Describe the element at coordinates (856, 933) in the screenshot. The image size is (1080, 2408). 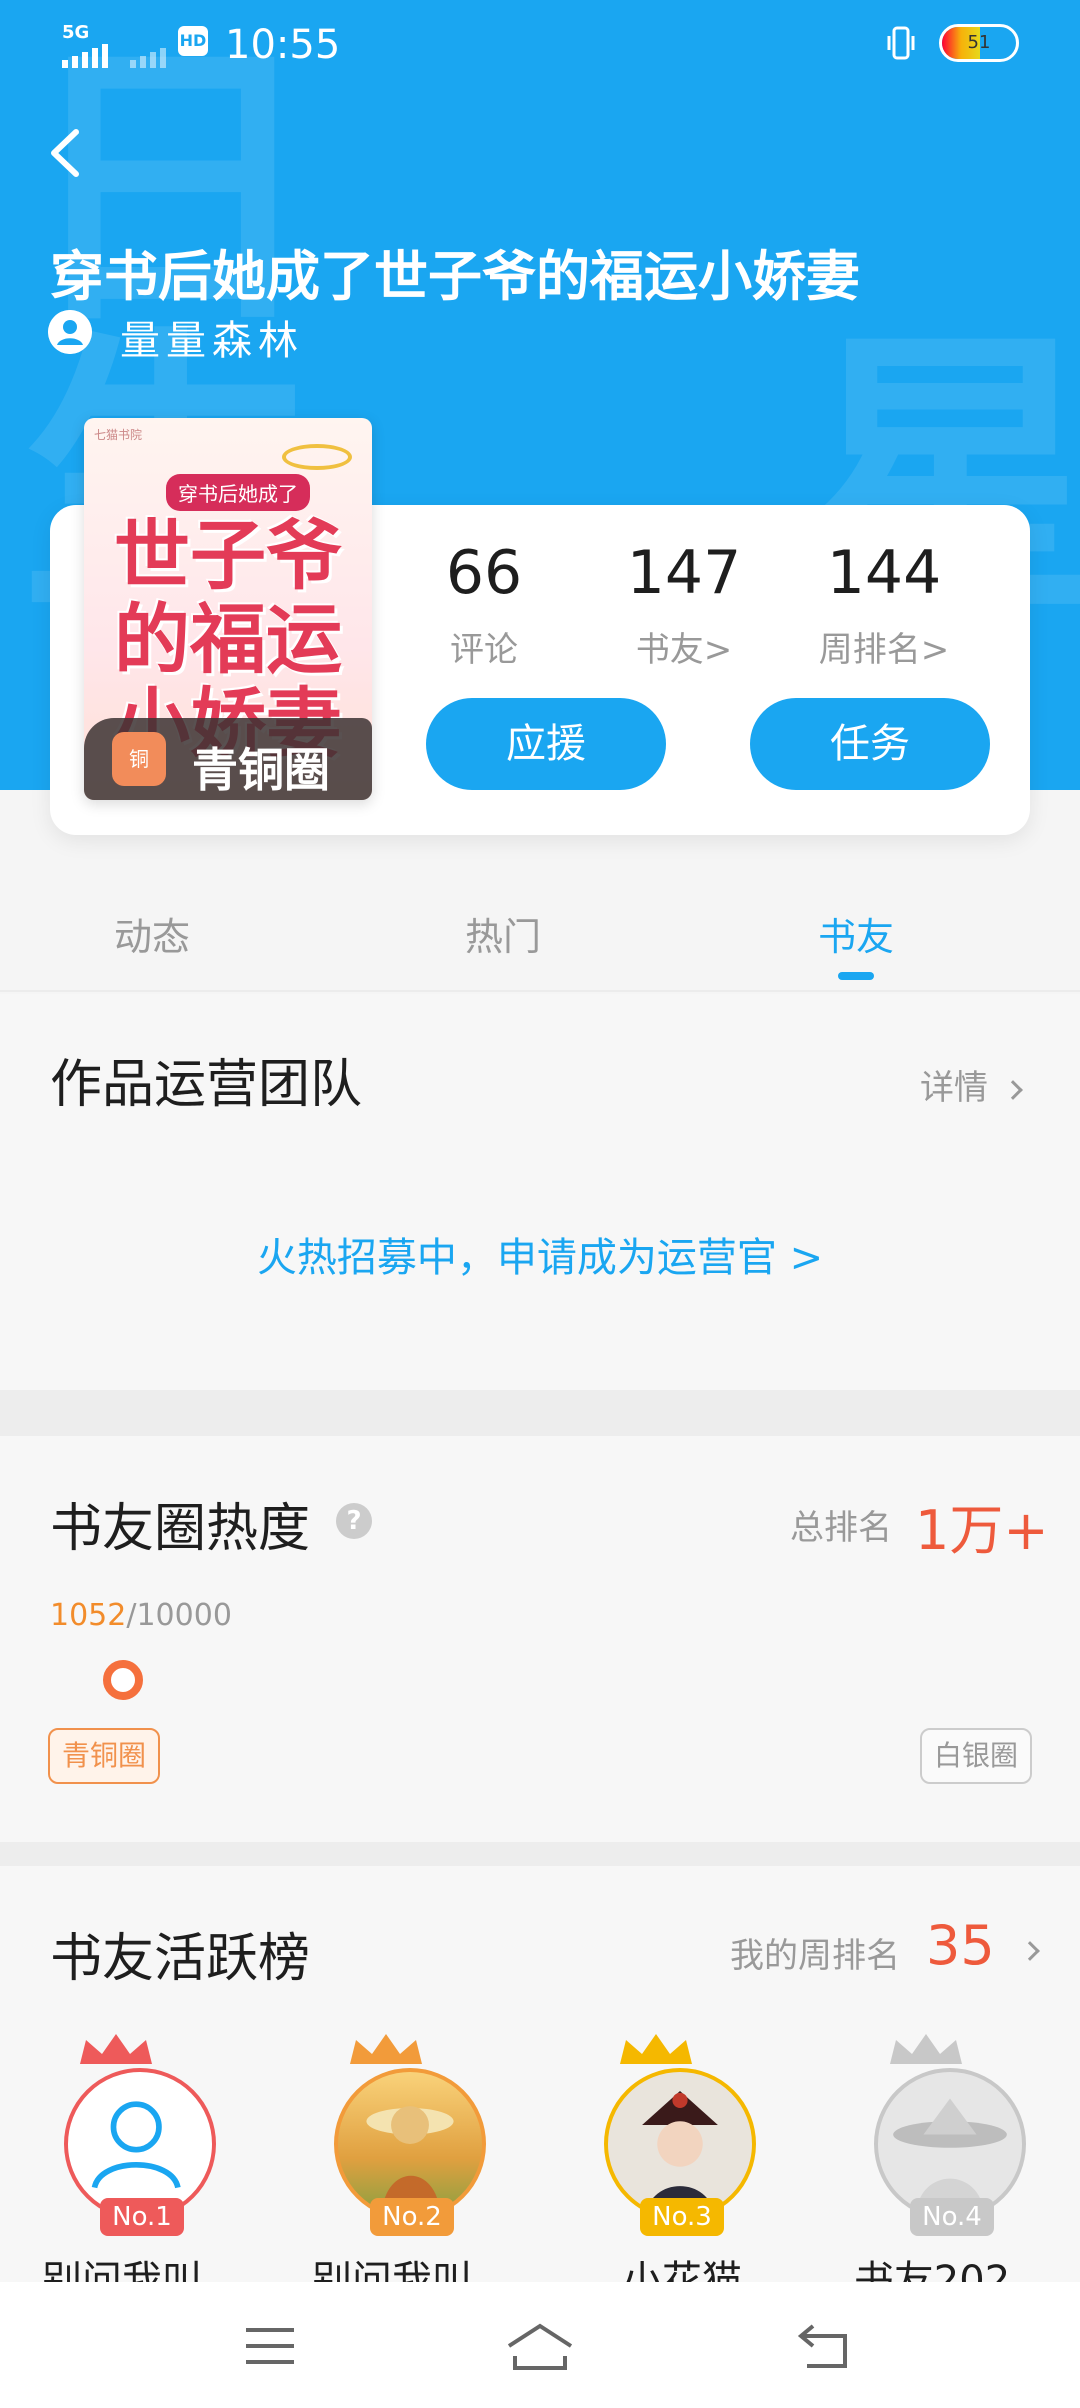
I see `tab-readers: 书友` at that location.